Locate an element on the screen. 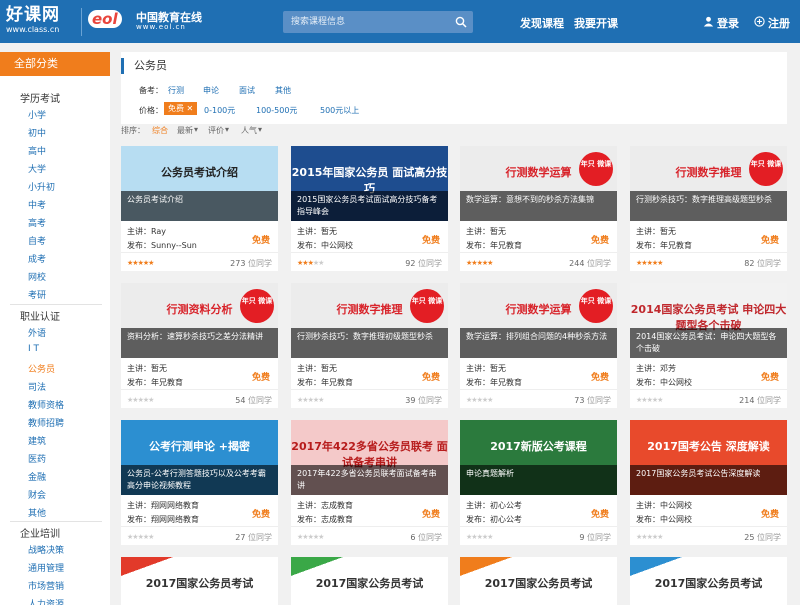 The image size is (800, 605). category-group-certification: 职业认证 is located at coordinates (40, 315).